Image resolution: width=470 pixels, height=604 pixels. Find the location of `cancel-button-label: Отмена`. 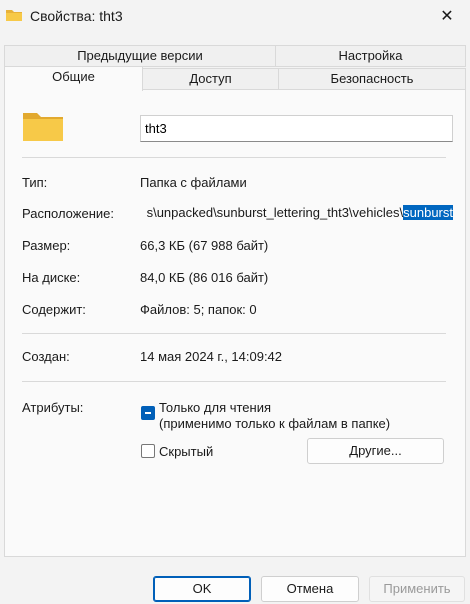

cancel-button-label: Отмена is located at coordinates (310, 588).